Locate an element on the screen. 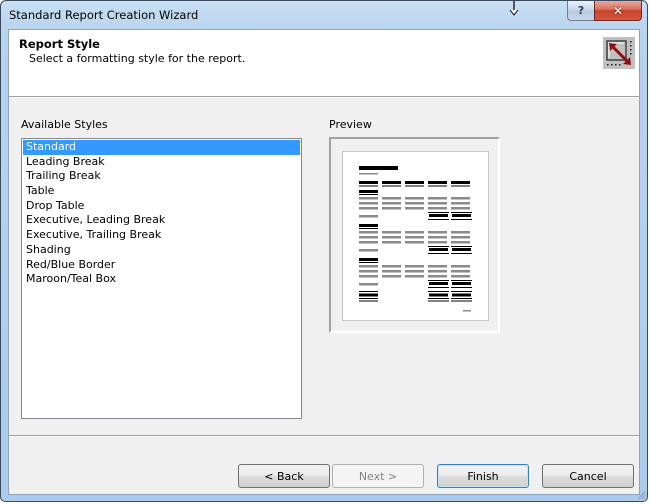 This screenshot has height=504, width=650. close-icon: ✕ is located at coordinates (618, 10).